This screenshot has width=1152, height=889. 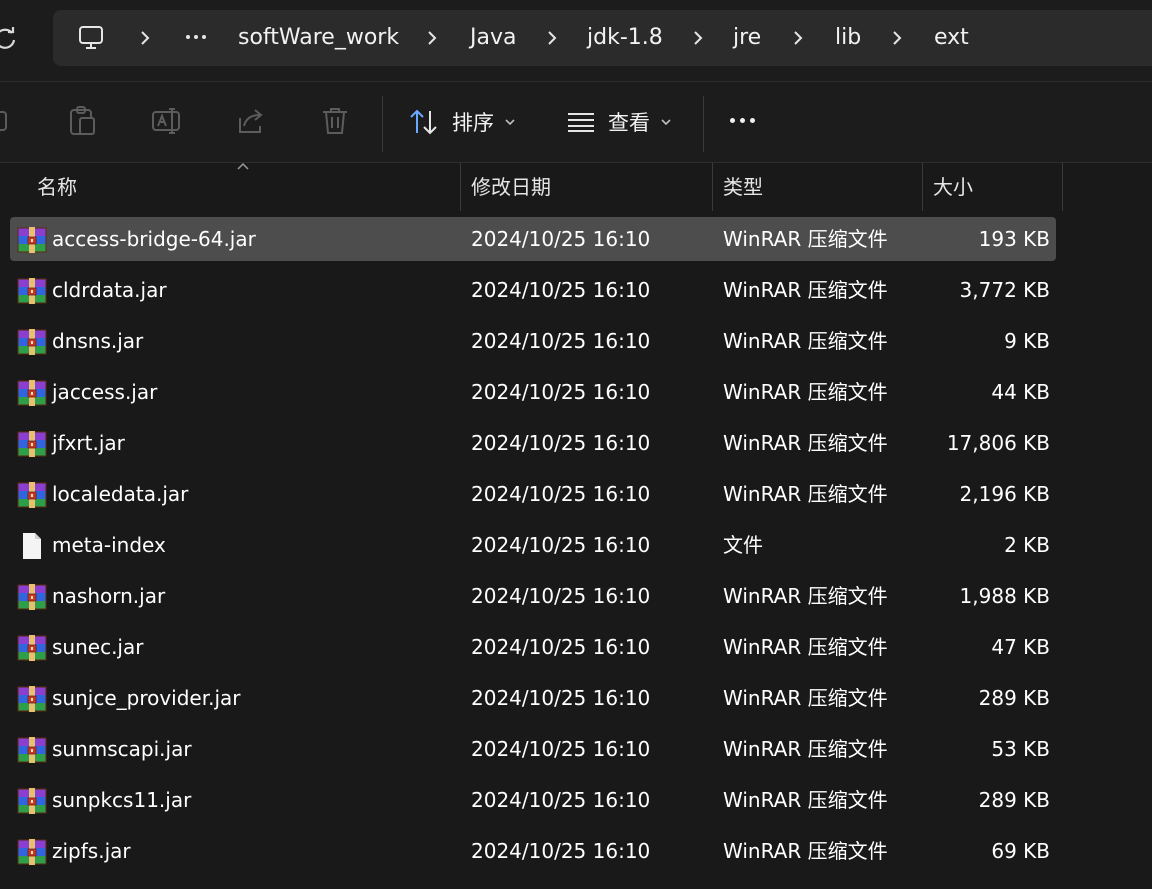 What do you see at coordinates (91, 38) in the screenshot?
I see `this-pc-icon` at bounding box center [91, 38].